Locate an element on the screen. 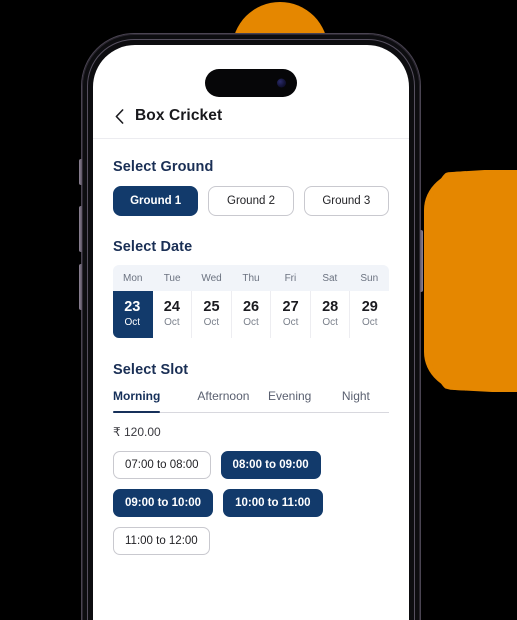 This screenshot has height=620, width=517. weekday-thu: Thu is located at coordinates (251, 278).